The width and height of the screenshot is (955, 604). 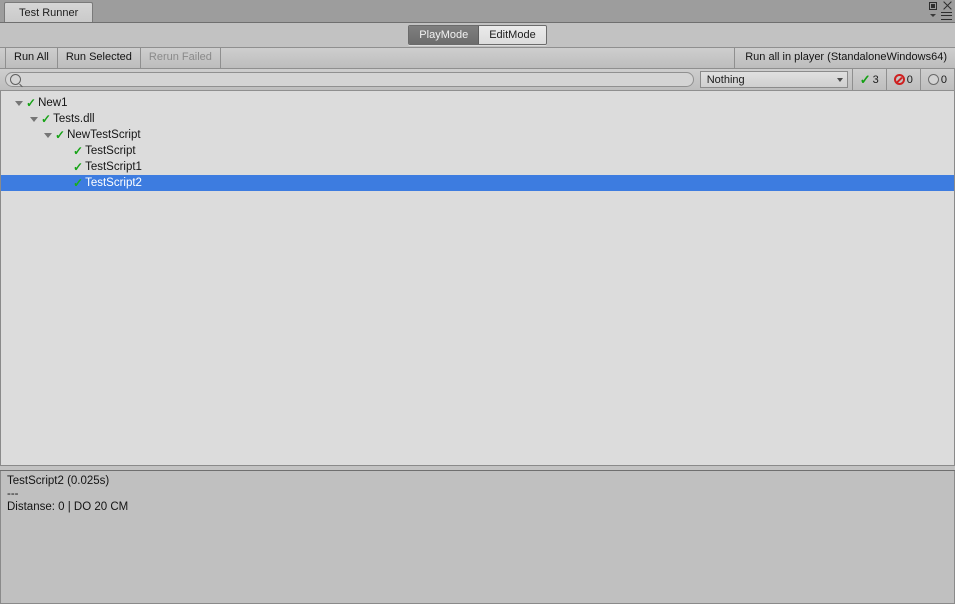 What do you see at coordinates (477, 11) in the screenshot?
I see `titlebar: Test Runner` at bounding box center [477, 11].